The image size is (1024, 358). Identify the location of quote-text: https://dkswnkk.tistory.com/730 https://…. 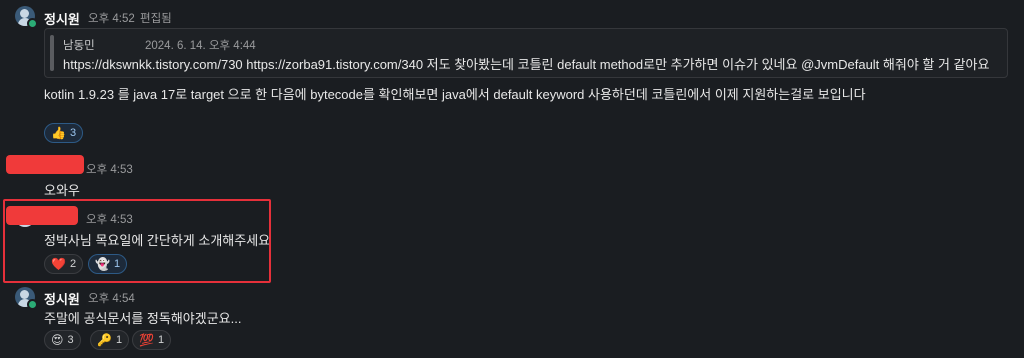
(526, 64).